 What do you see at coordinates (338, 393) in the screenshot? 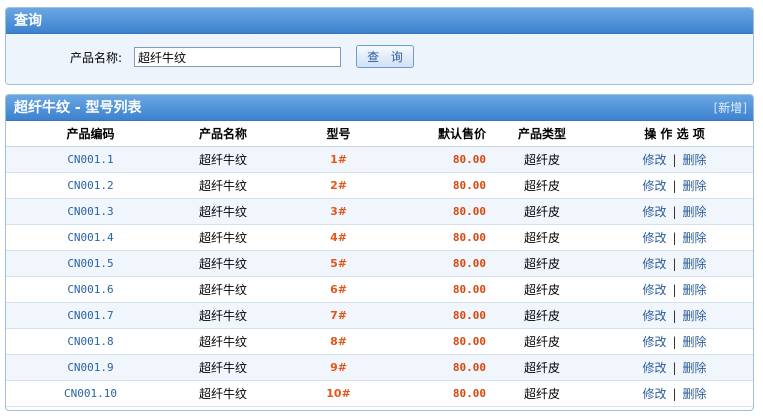
I see `cell-model: 10#` at bounding box center [338, 393].